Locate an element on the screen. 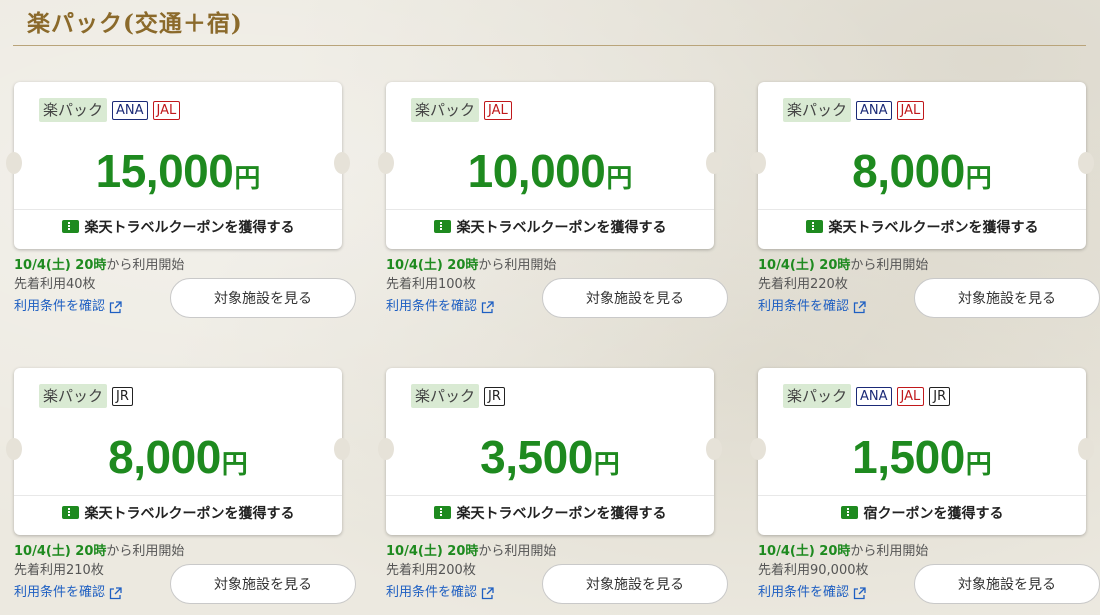 The width and height of the screenshot is (1100, 615). amount-value: 1,500 is located at coordinates (908, 457).